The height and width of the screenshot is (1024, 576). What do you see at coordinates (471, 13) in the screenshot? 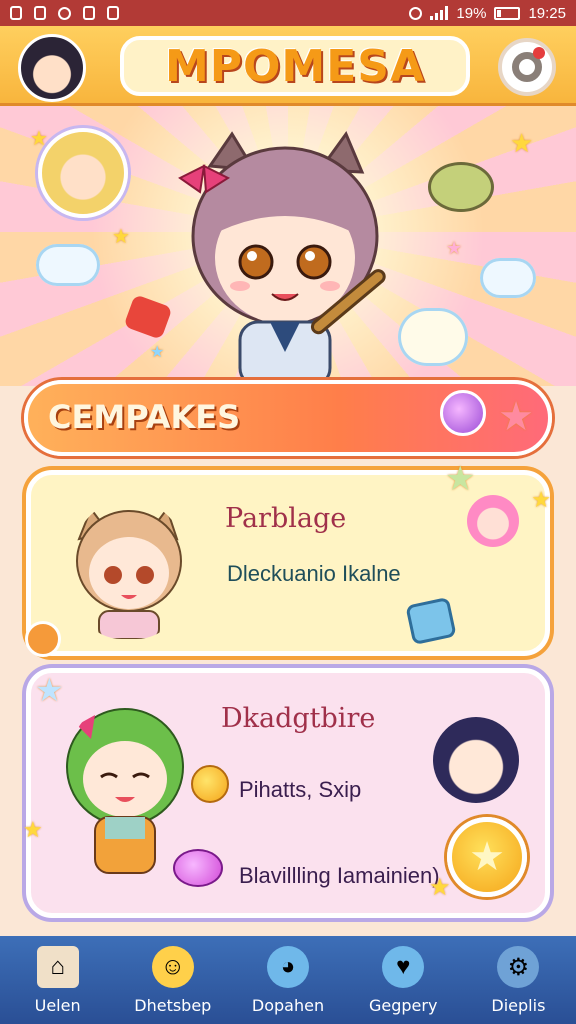
I see `battery-percent: 19%` at bounding box center [471, 13].